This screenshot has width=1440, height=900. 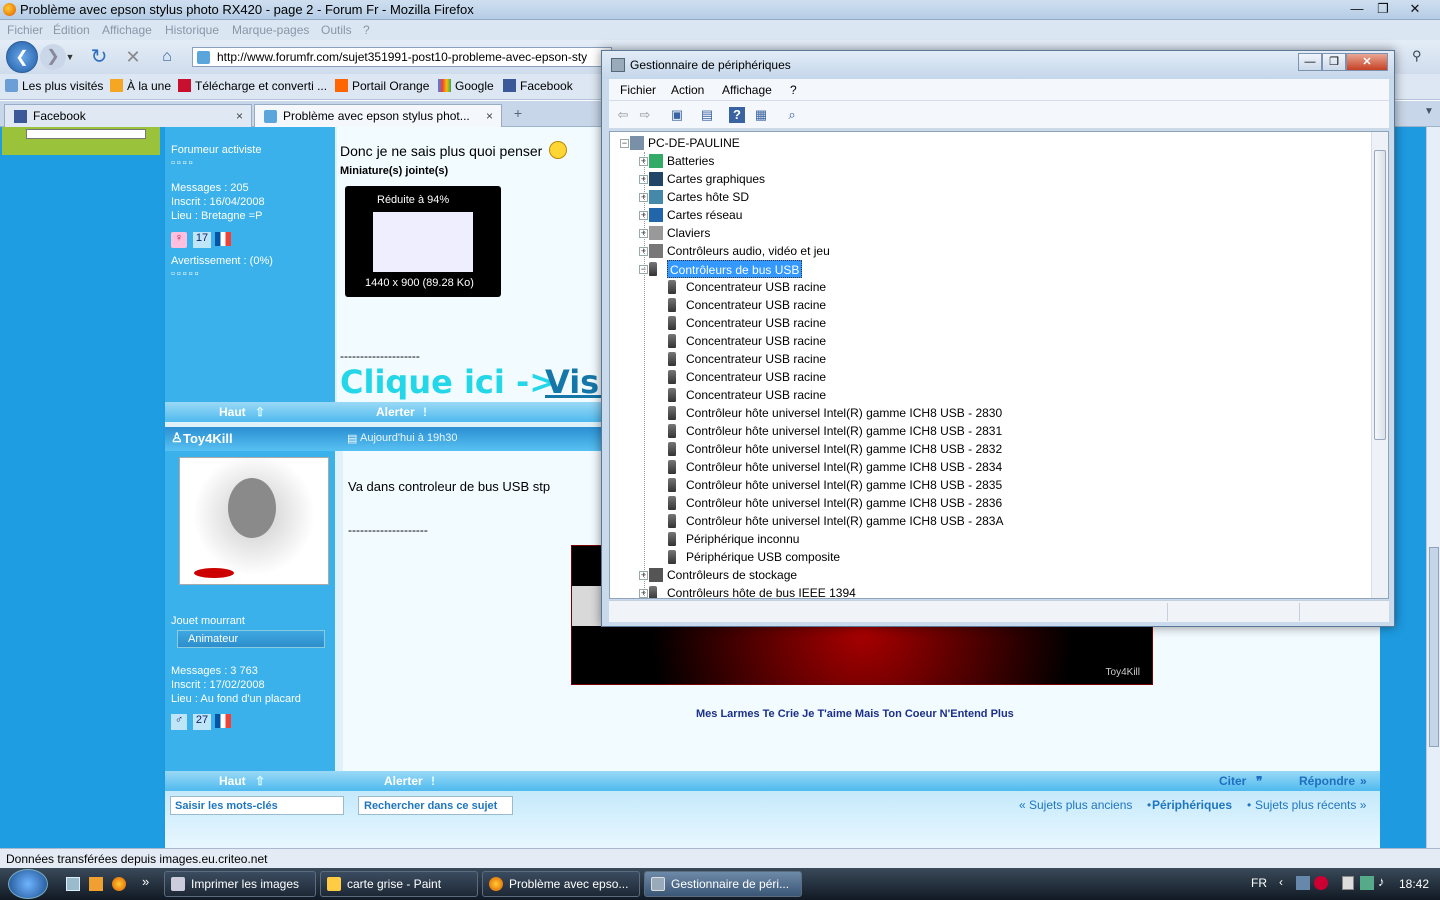 I want to click on repondre-link: Répondre, so click(x=1327, y=781).